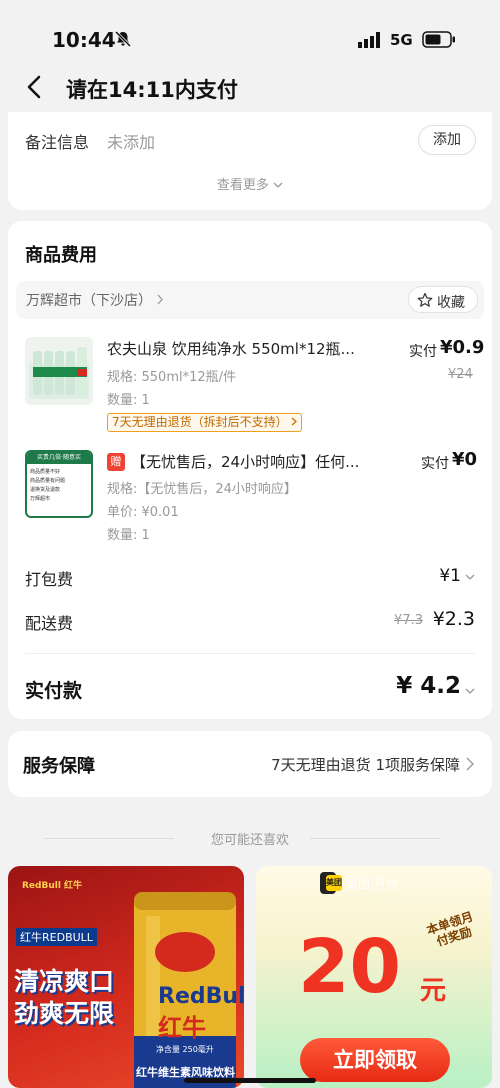 The width and height of the screenshot is (500, 1088). I want to click on claim-now-button: 立即领取, so click(375, 1060).